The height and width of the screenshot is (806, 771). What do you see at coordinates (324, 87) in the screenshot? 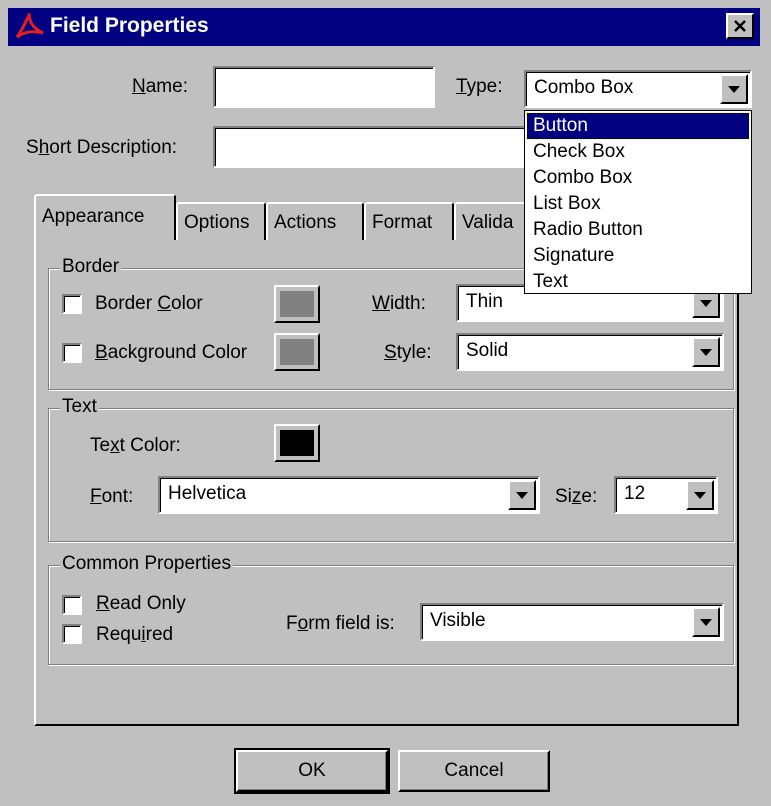
I see `name-field` at bounding box center [324, 87].